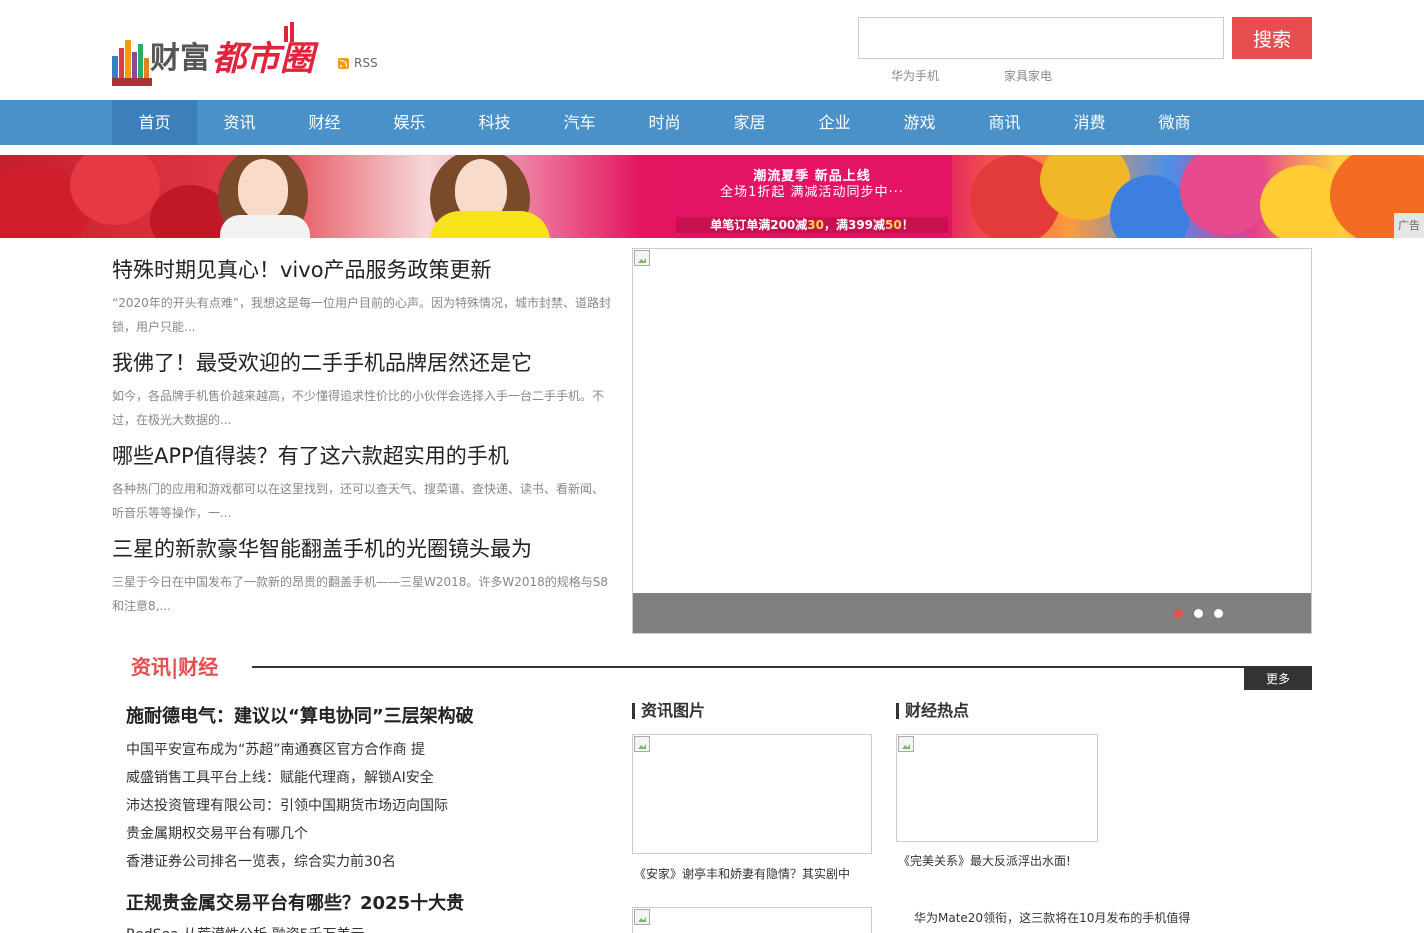 This screenshot has width=1424, height=933. I want to click on pictures-column-title: 资讯图片, so click(668, 711).